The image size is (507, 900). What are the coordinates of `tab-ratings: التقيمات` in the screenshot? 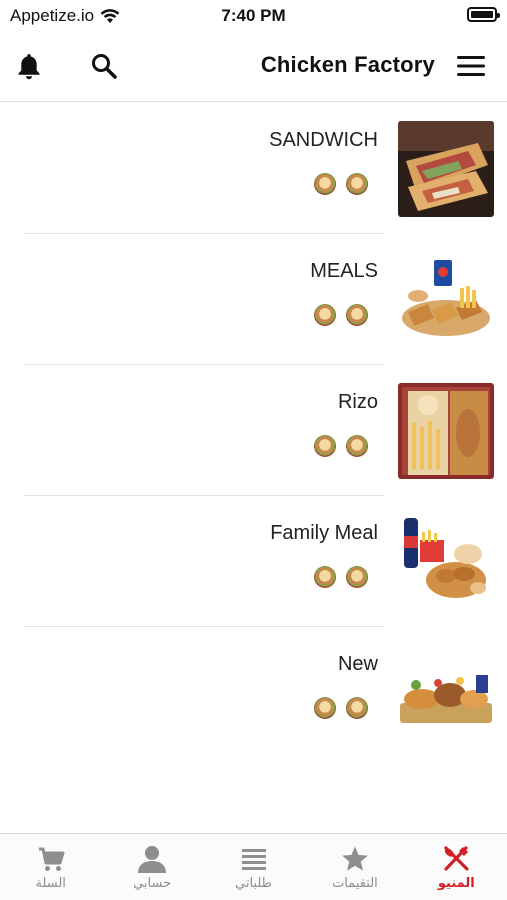 It's located at (354, 867).